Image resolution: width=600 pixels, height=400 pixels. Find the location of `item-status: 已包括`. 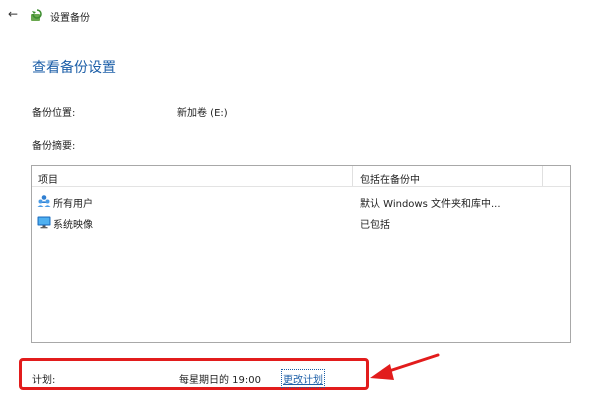

item-status: 已包括 is located at coordinates (375, 225).